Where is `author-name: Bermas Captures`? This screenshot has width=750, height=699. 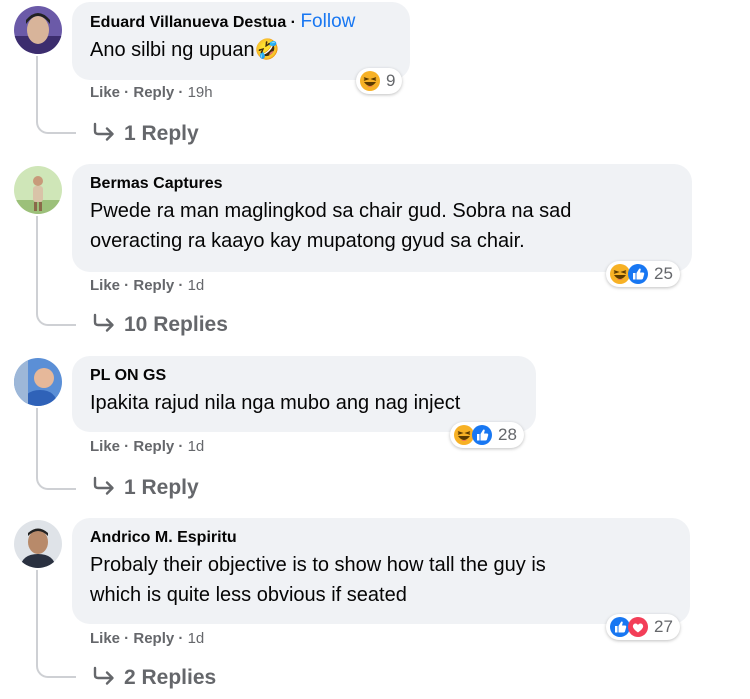
author-name: Bermas Captures is located at coordinates (382, 184).